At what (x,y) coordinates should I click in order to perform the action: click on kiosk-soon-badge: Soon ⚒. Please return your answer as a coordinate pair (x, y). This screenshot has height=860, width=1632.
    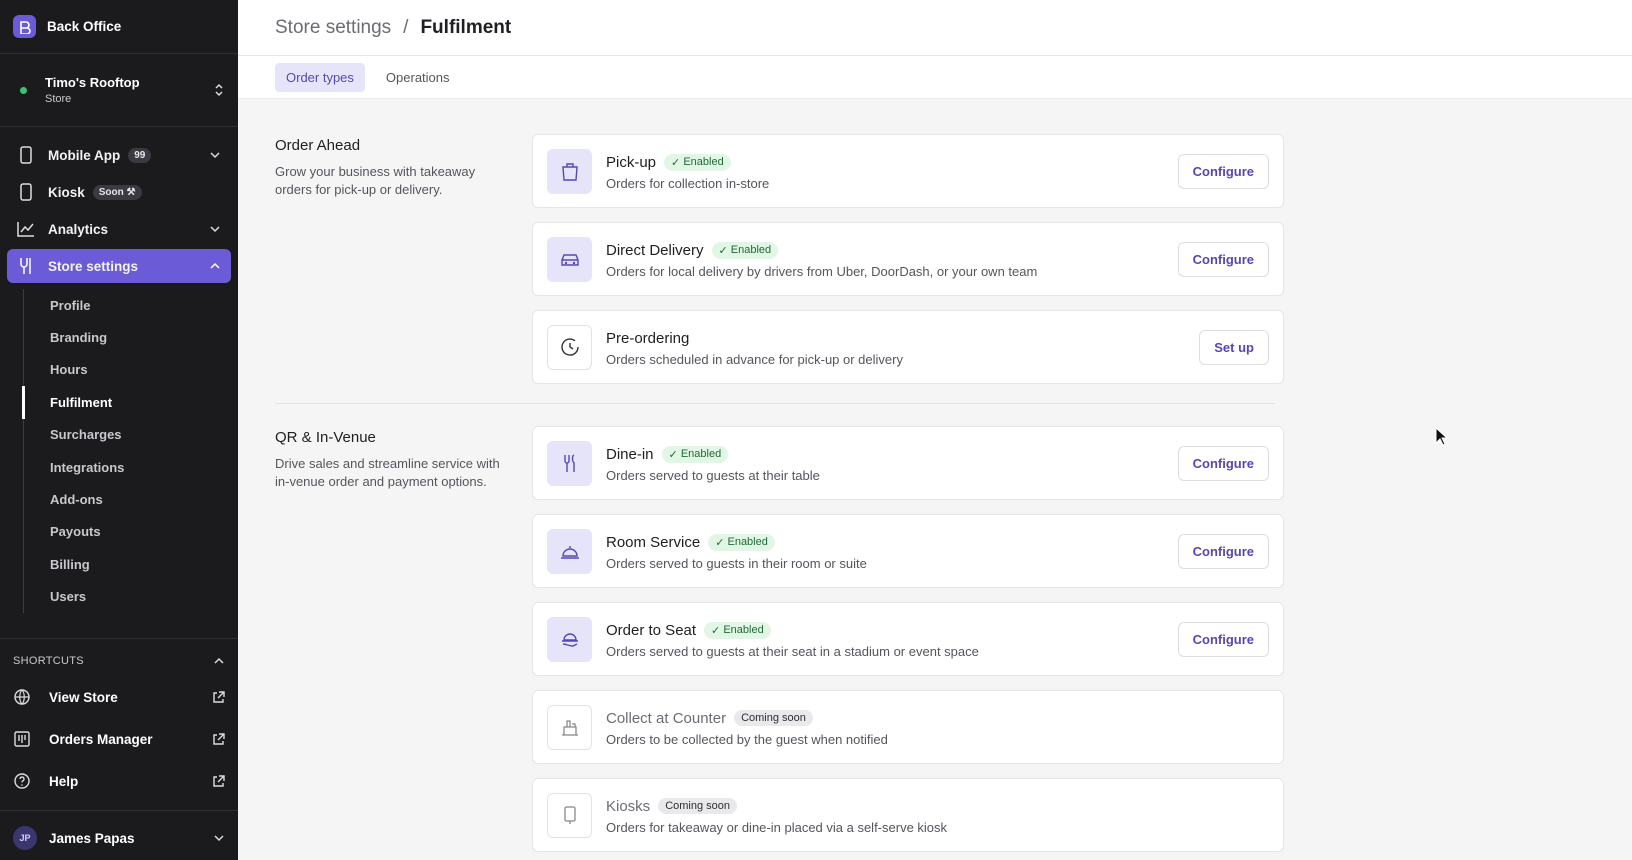
    Looking at the image, I should click on (117, 192).